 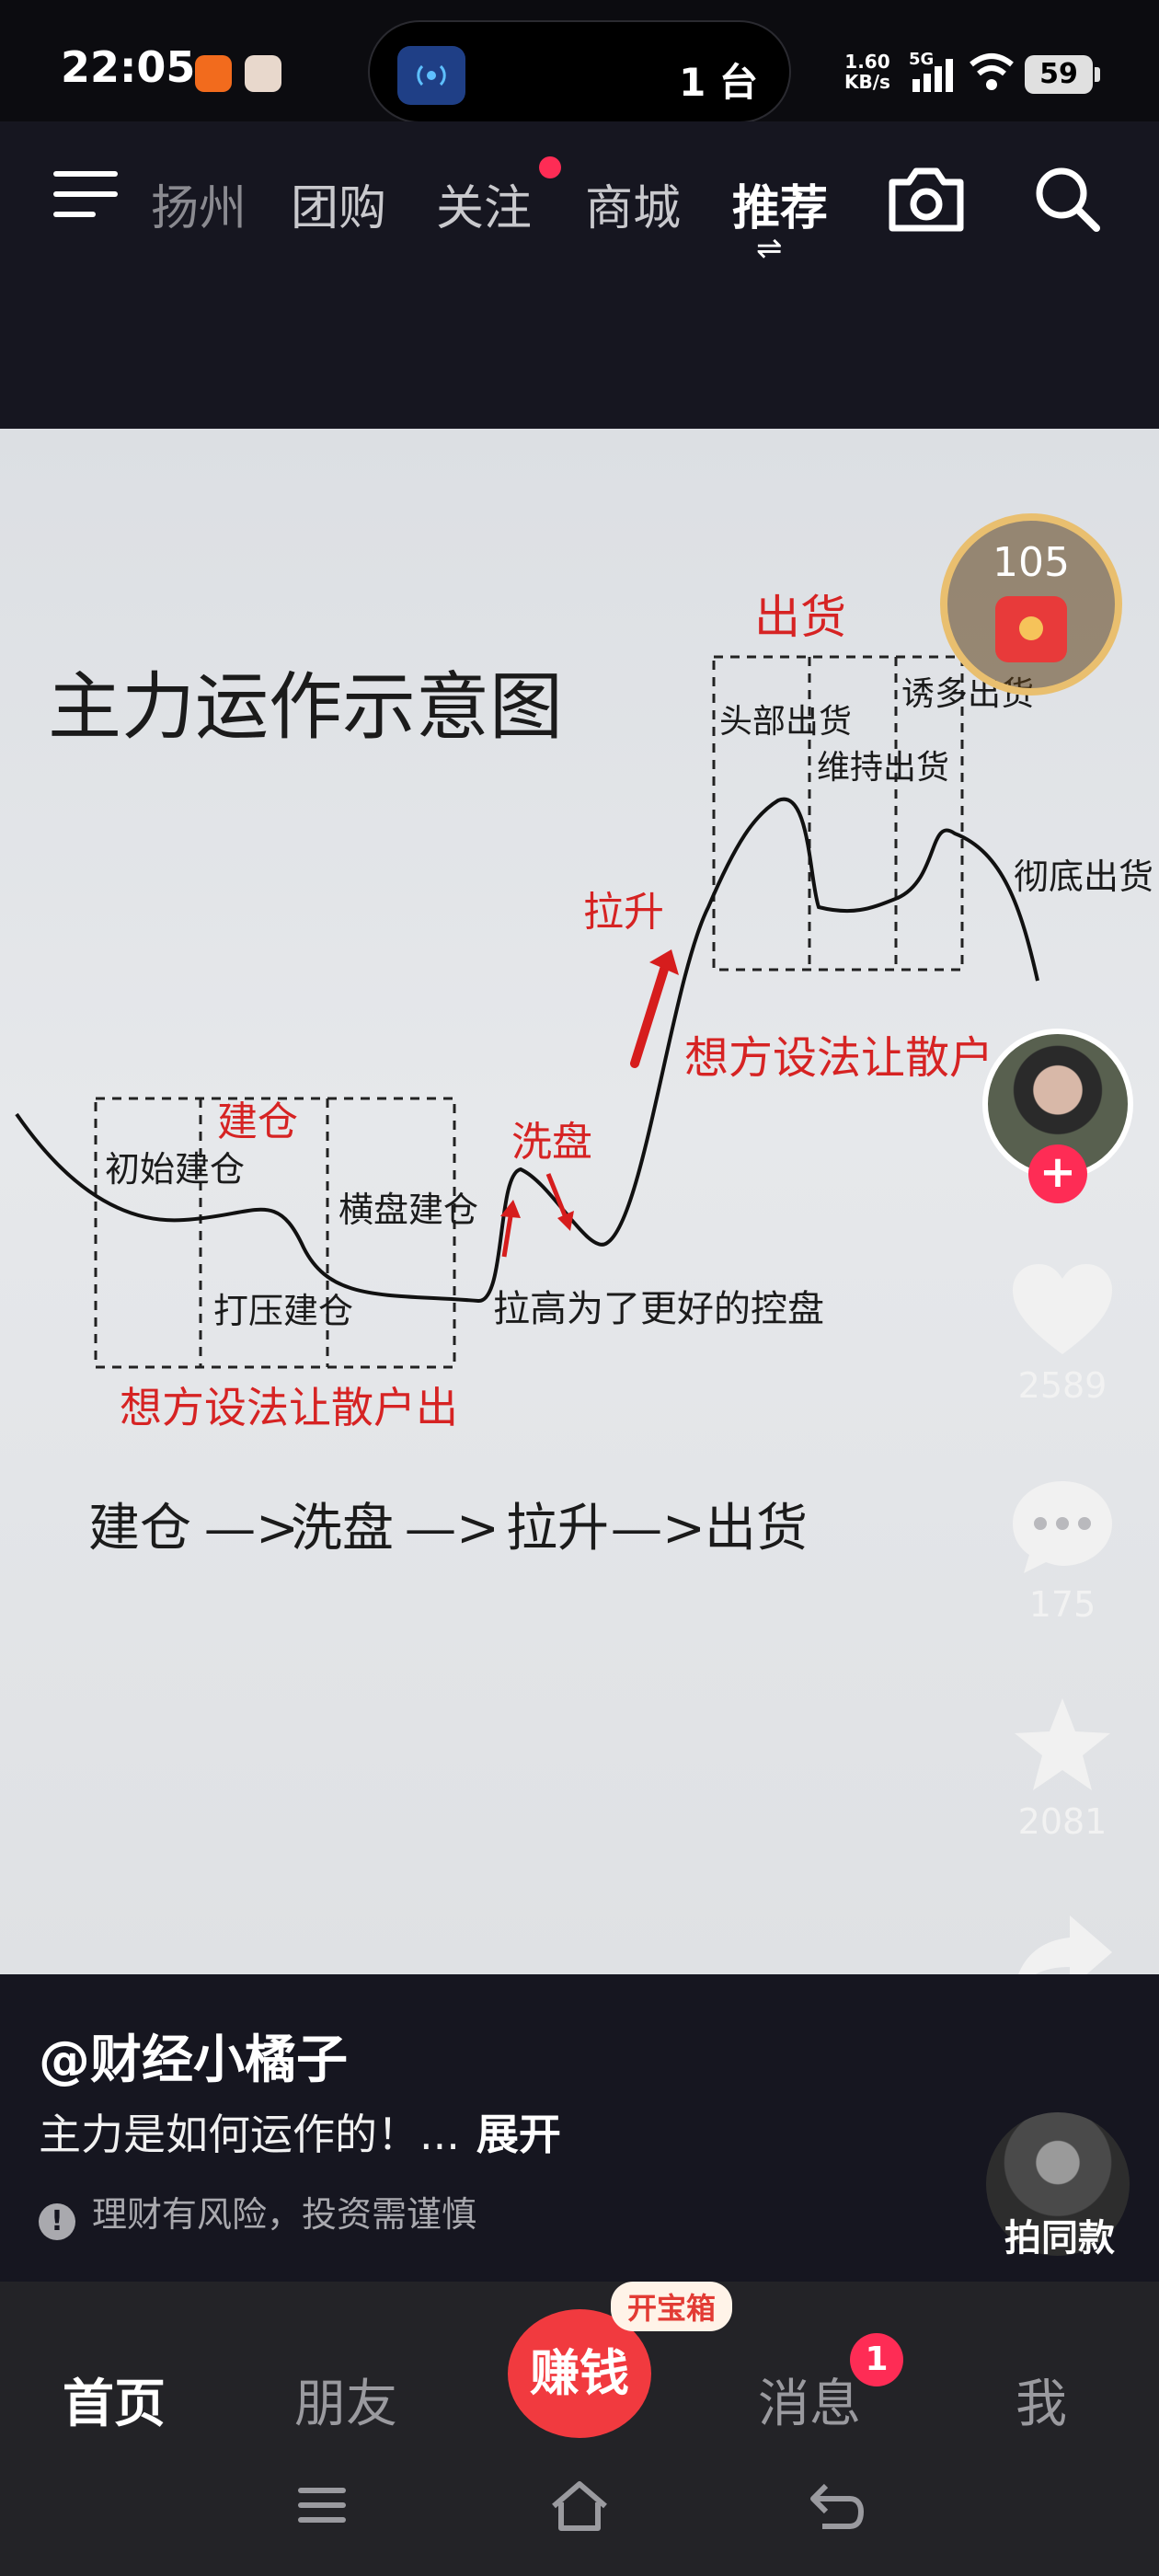 I want to click on risk-notice-text: 理财有风险，投资需谨慎, so click(x=284, y=2214).